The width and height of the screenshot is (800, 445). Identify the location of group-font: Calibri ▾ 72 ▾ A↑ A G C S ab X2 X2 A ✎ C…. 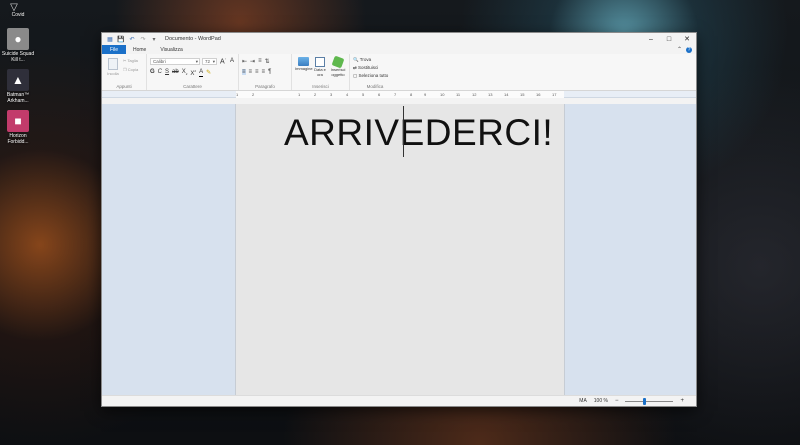
(193, 72).